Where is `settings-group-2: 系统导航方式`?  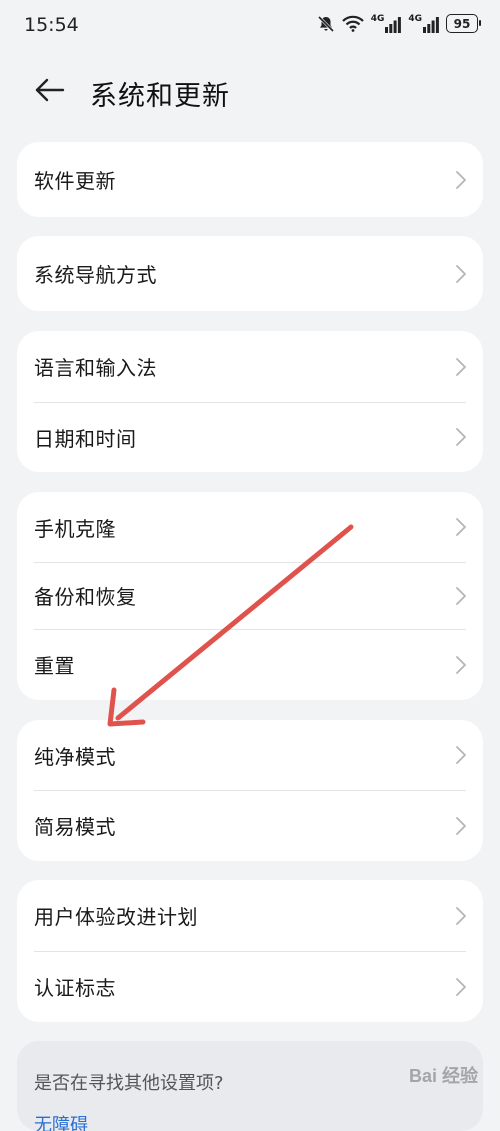
settings-group-2: 系统导航方式 is located at coordinates (250, 273).